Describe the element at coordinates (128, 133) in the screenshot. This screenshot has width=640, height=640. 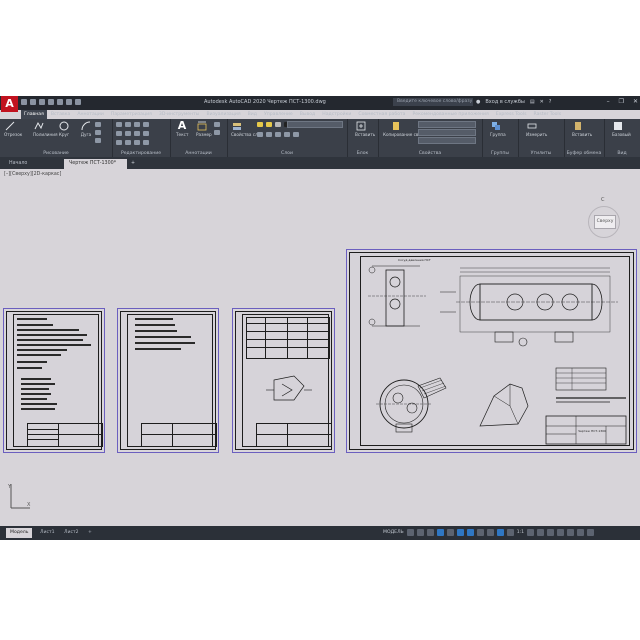
I see `mirror-icon` at that location.